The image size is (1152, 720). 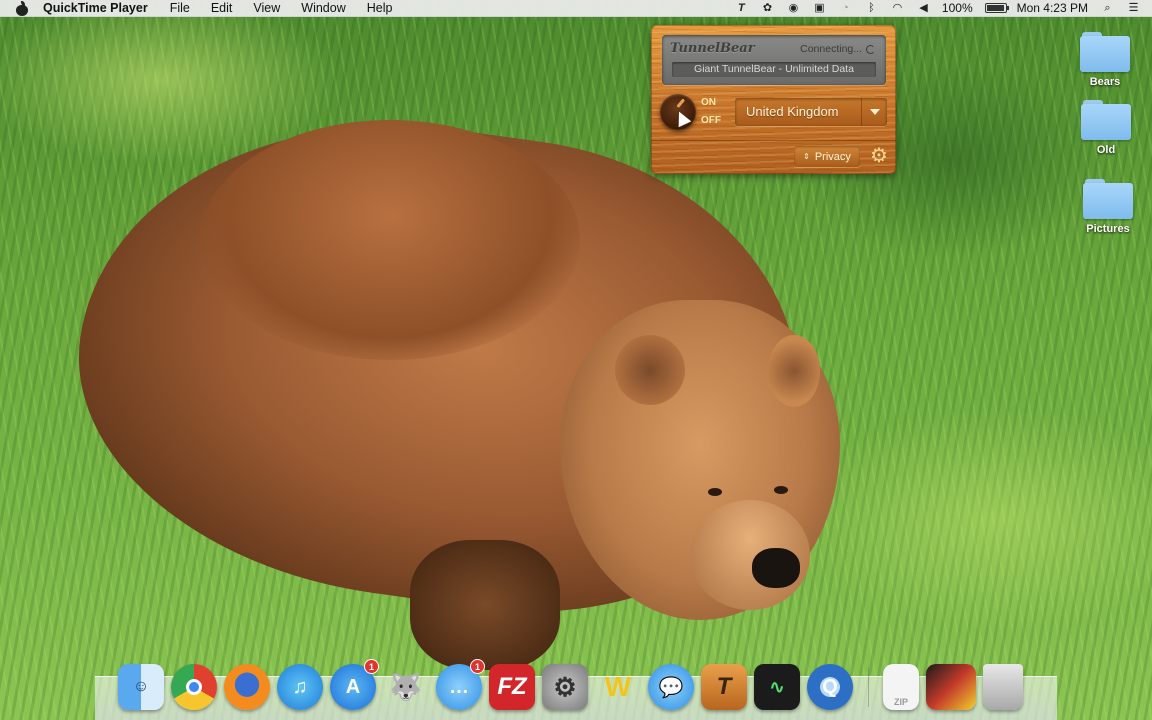 I want to click on wifi-icon: ◠, so click(x=897, y=8).